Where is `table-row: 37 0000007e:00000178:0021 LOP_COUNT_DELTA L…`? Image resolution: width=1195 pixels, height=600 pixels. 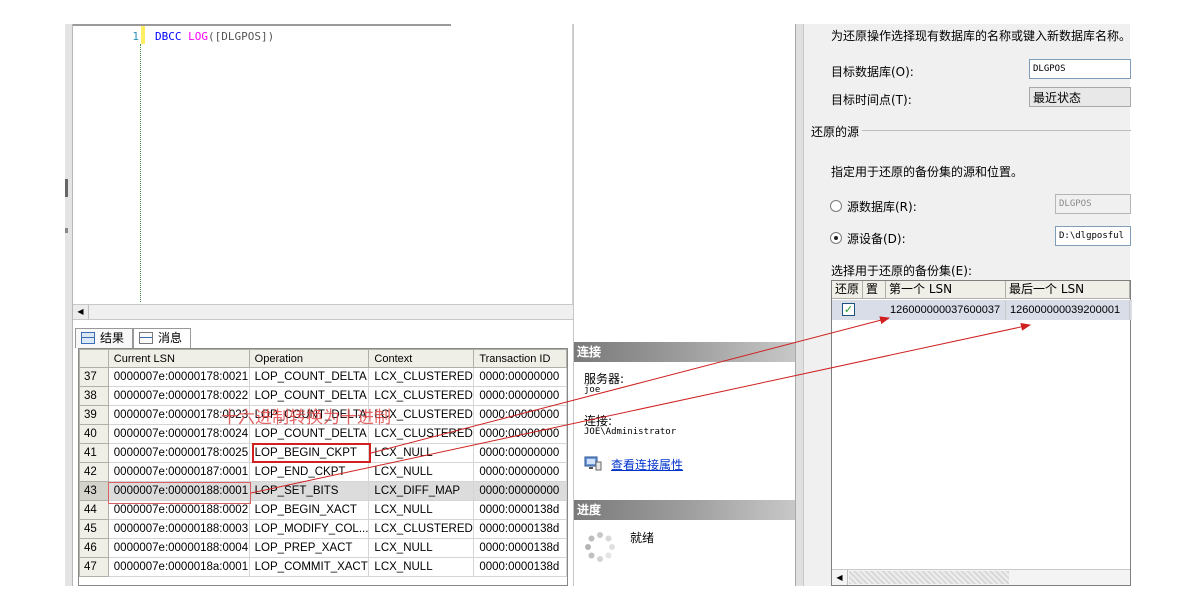 table-row: 37 0000007e:00000178:0021 LOP_COUNT_DELTA L… is located at coordinates (323, 377).